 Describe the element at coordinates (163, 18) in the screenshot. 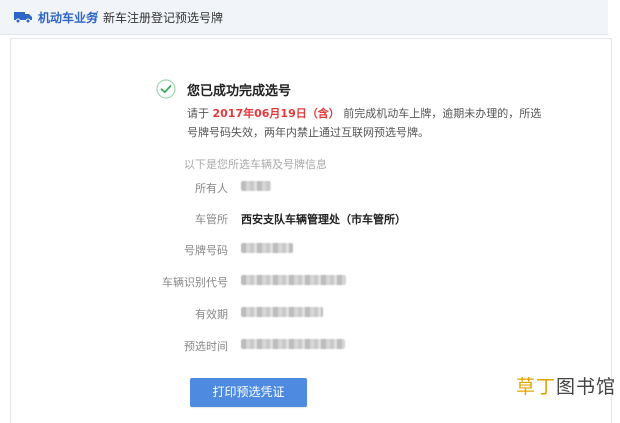

I see `breadcrumb-current: 新车注册登记预选号牌` at that location.